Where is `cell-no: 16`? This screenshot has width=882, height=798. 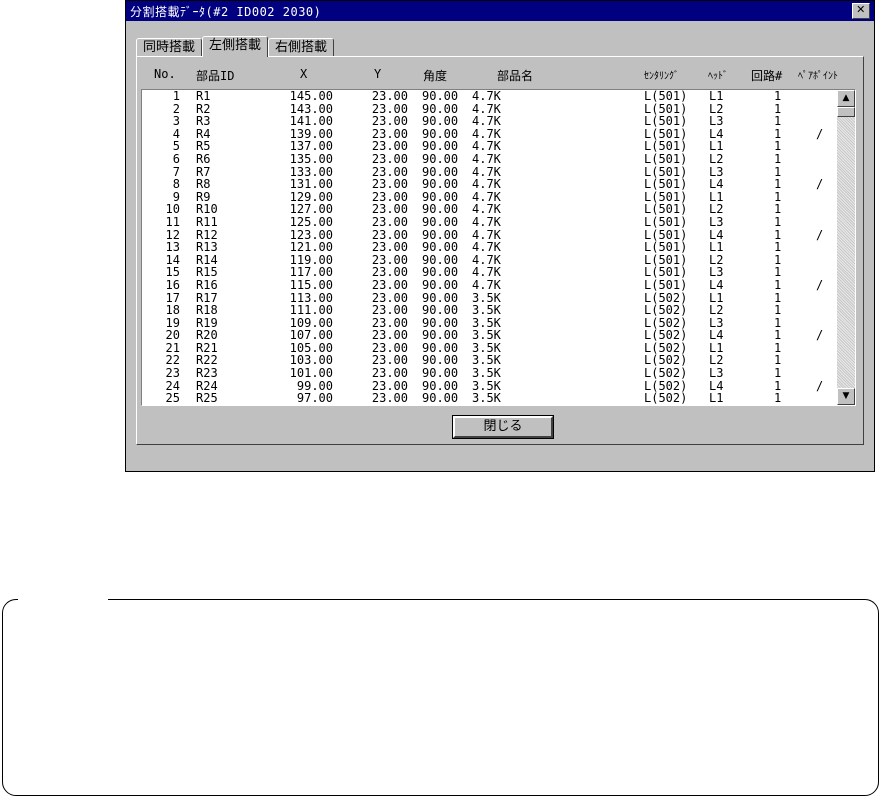
cell-no: 16 is located at coordinates (172, 284).